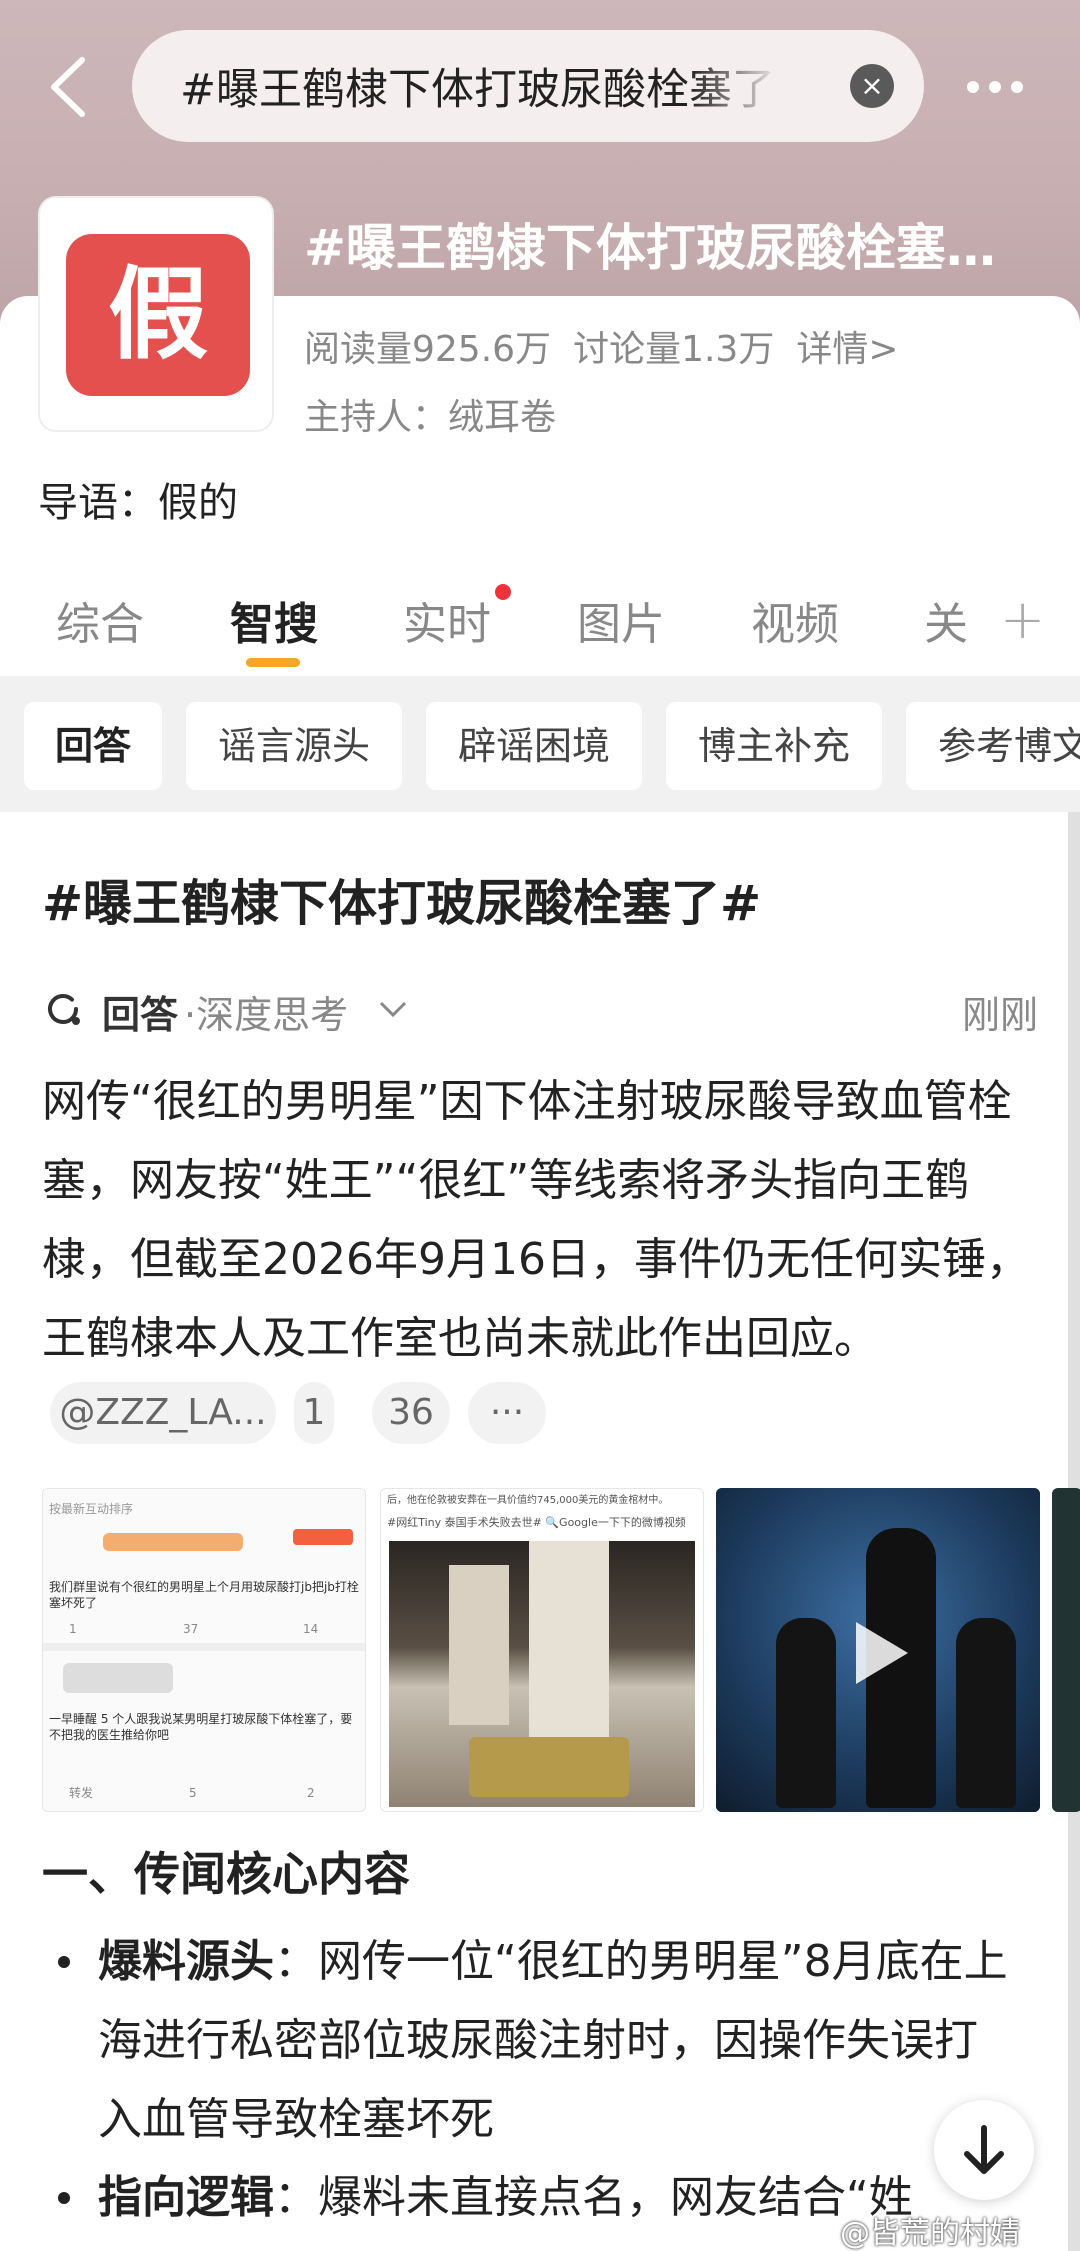 The width and height of the screenshot is (1080, 2251). What do you see at coordinates (193, 1793) in the screenshot?
I see `image-text: 5` at bounding box center [193, 1793].